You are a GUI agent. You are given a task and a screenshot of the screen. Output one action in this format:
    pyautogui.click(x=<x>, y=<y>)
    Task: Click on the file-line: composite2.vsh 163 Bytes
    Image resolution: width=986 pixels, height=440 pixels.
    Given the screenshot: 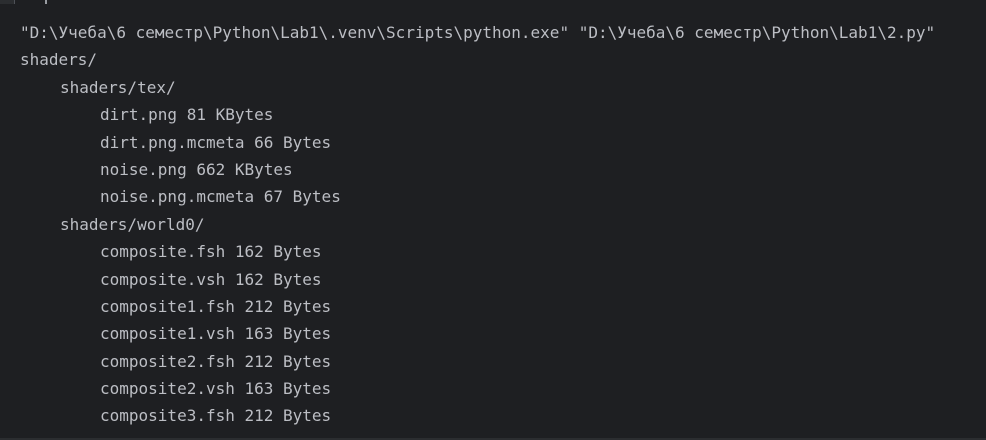 What is the action you would take?
    pyautogui.click(x=216, y=389)
    